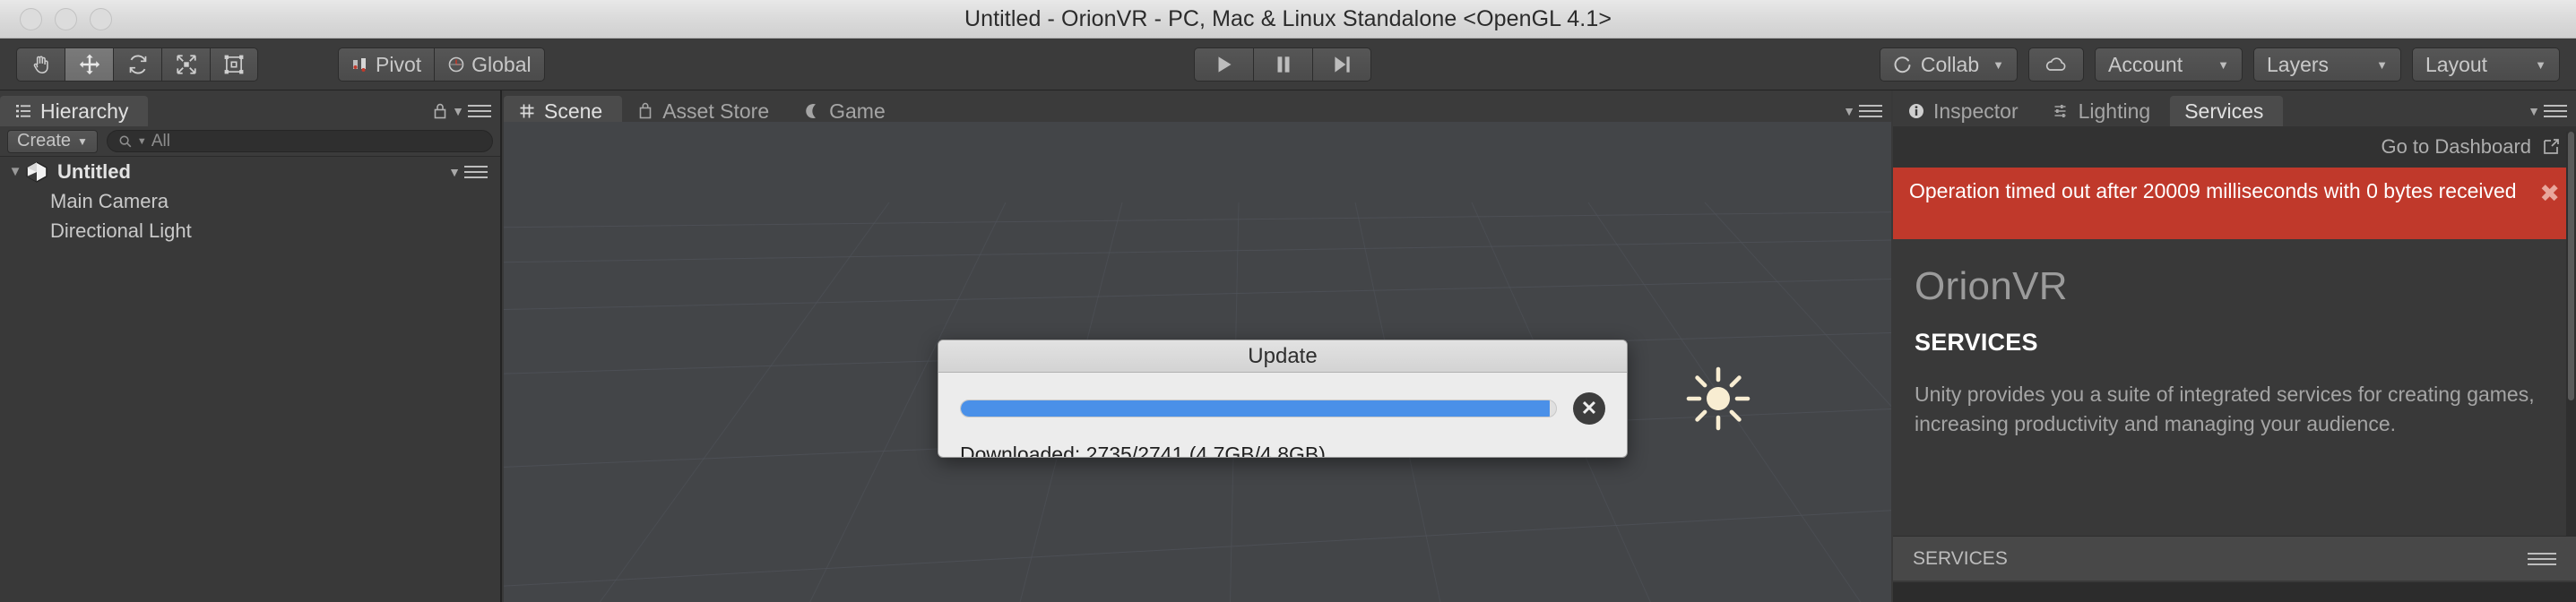 The height and width of the screenshot is (602, 2576). I want to click on panel-bottom-strip, so click(2234, 592).